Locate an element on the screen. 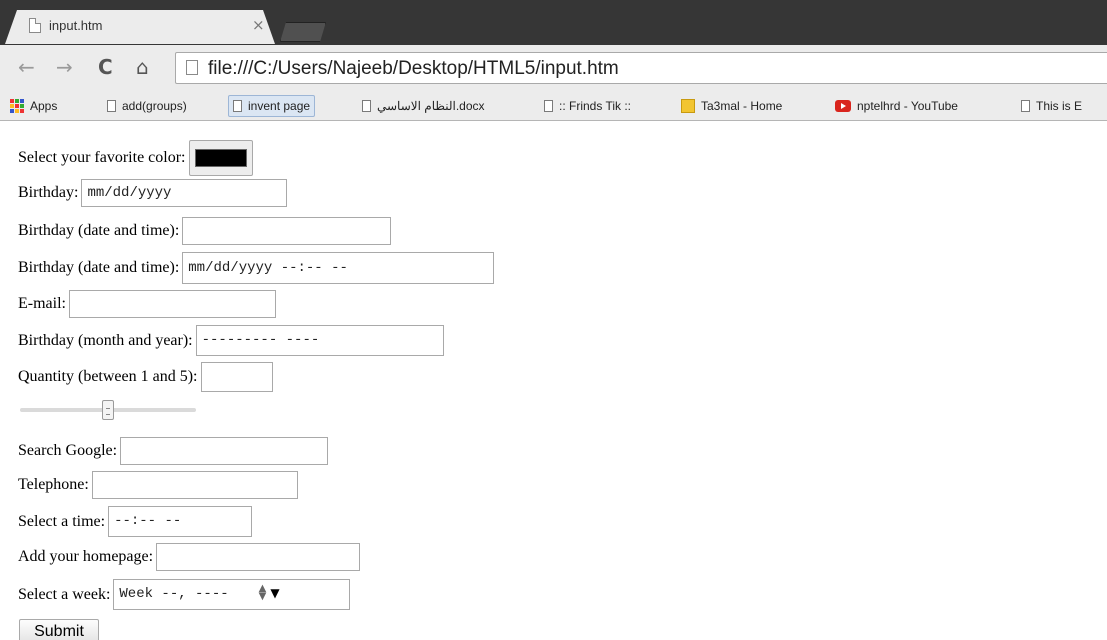  bookmark-add-groups: add(groups) is located at coordinates (147, 106).